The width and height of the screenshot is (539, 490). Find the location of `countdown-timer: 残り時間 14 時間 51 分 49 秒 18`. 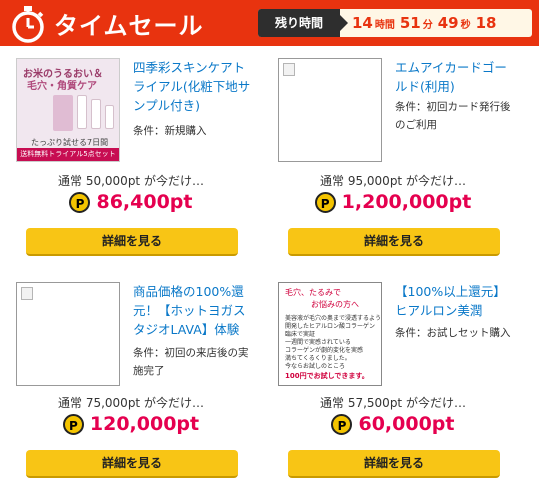

countdown-timer: 残り時間 14 時間 51 分 49 秒 18 is located at coordinates (395, 23).